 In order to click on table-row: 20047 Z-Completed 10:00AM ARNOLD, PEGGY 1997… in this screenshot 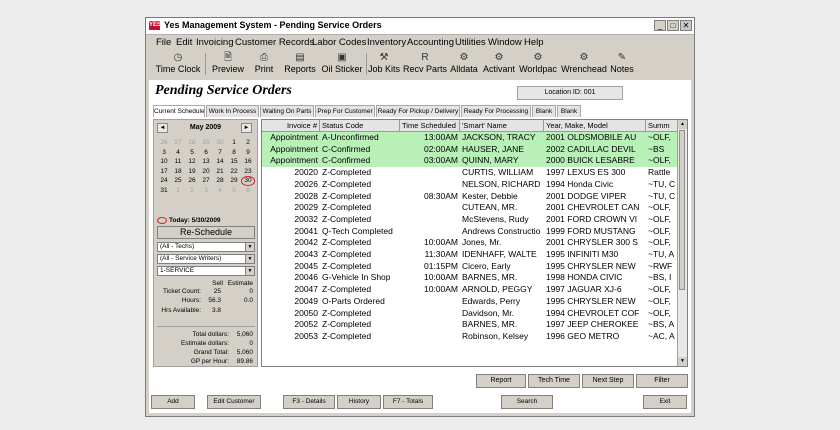, I will do `click(470, 290)`.